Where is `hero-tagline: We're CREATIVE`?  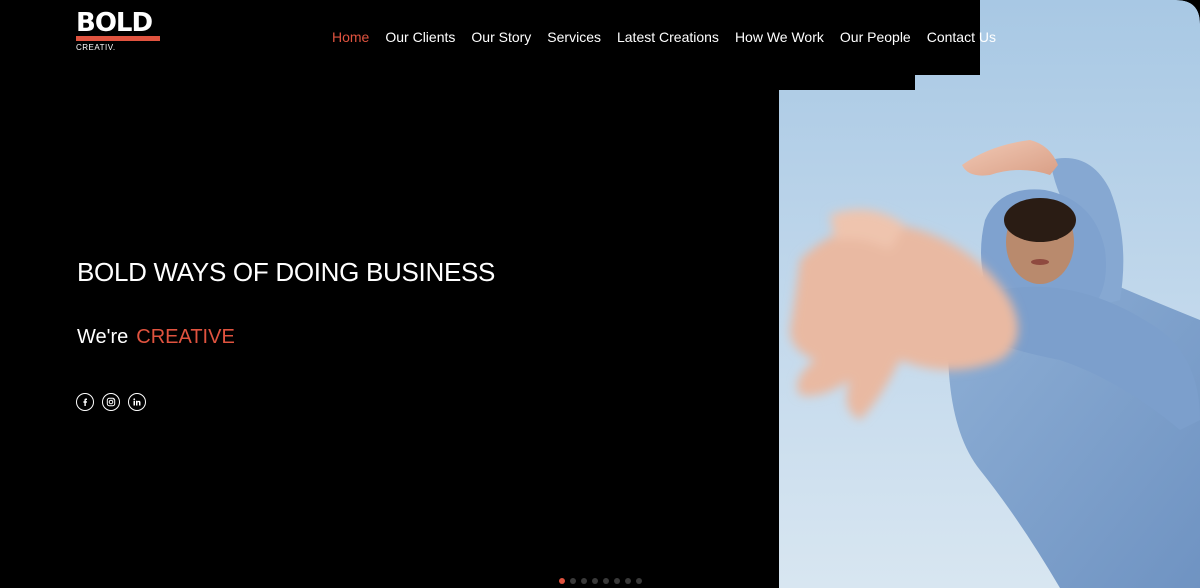
hero-tagline: We're CREATIVE is located at coordinates (156, 337).